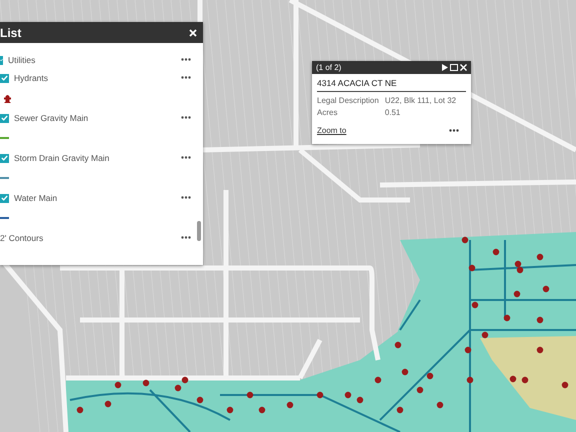  What do you see at coordinates (36, 198) in the screenshot?
I see `layer-name: Water Main` at bounding box center [36, 198].